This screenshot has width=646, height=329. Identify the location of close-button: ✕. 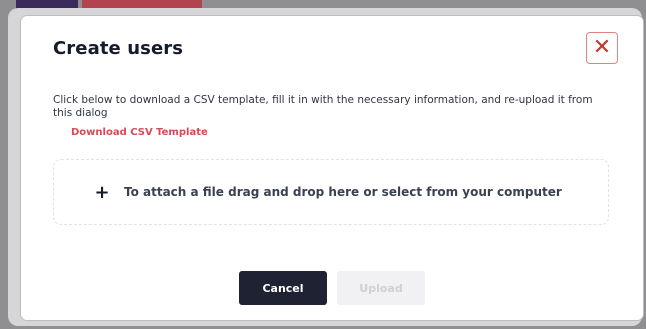
(602, 48).